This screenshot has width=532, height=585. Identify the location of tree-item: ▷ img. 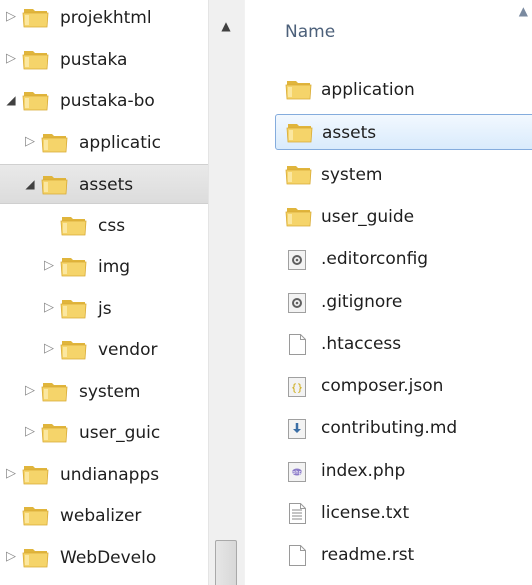
(113, 267).